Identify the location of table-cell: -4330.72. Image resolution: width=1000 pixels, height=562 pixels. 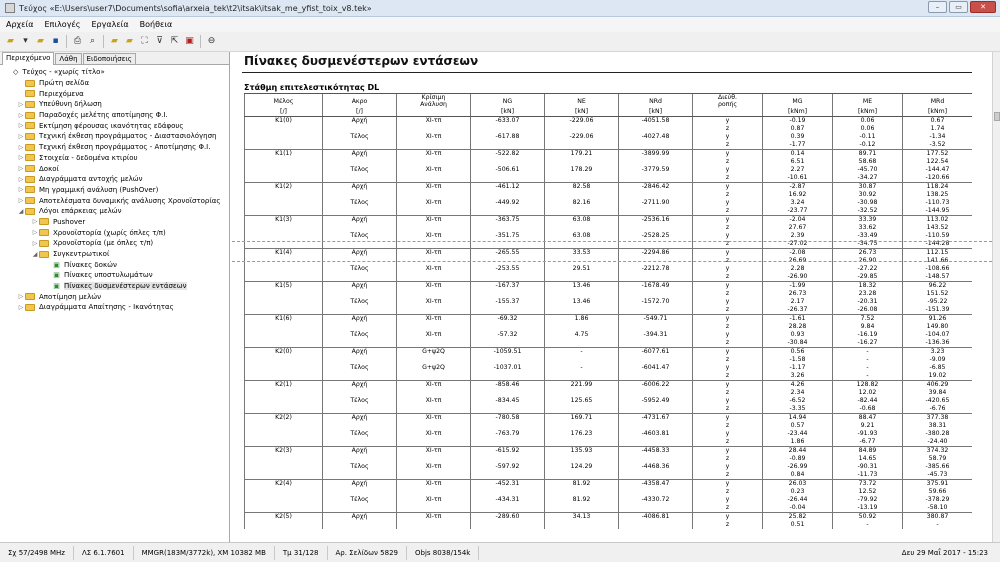
(655, 500).